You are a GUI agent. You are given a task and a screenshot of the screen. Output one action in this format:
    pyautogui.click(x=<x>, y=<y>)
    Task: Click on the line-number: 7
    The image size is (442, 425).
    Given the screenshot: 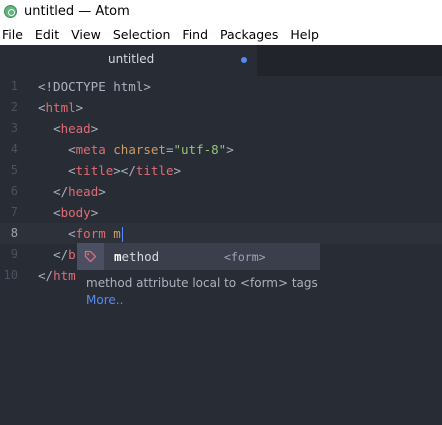 What is the action you would take?
    pyautogui.click(x=14, y=212)
    